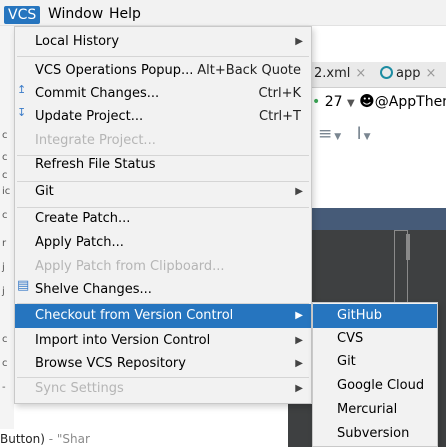 The image size is (446, 447). What do you see at coordinates (360, 134) in the screenshot?
I see `text-icon: I` at bounding box center [360, 134].